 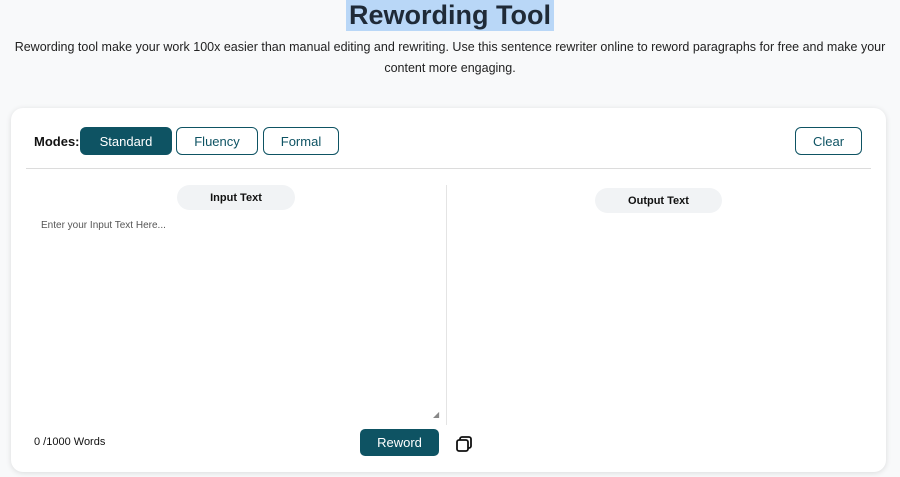 What do you see at coordinates (57, 141) in the screenshot?
I see `modes-label: Modes:` at bounding box center [57, 141].